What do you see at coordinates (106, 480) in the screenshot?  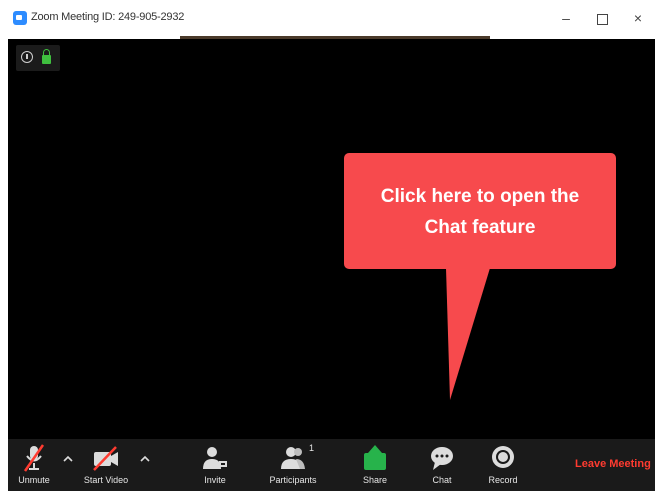 I see `start-video-label: Start Video` at bounding box center [106, 480].